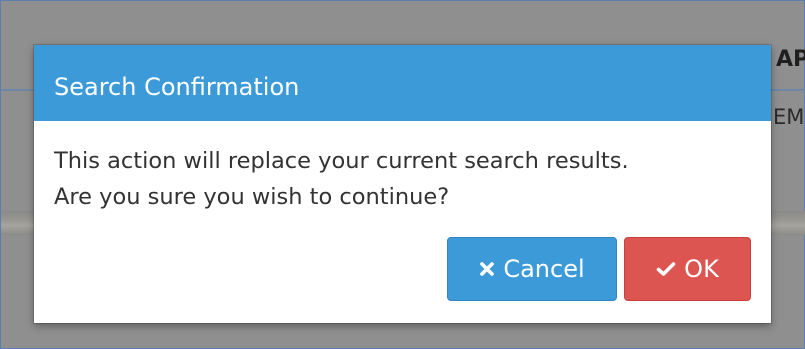 The height and width of the screenshot is (349, 805). I want to click on ok-button-label: OK, so click(701, 269).